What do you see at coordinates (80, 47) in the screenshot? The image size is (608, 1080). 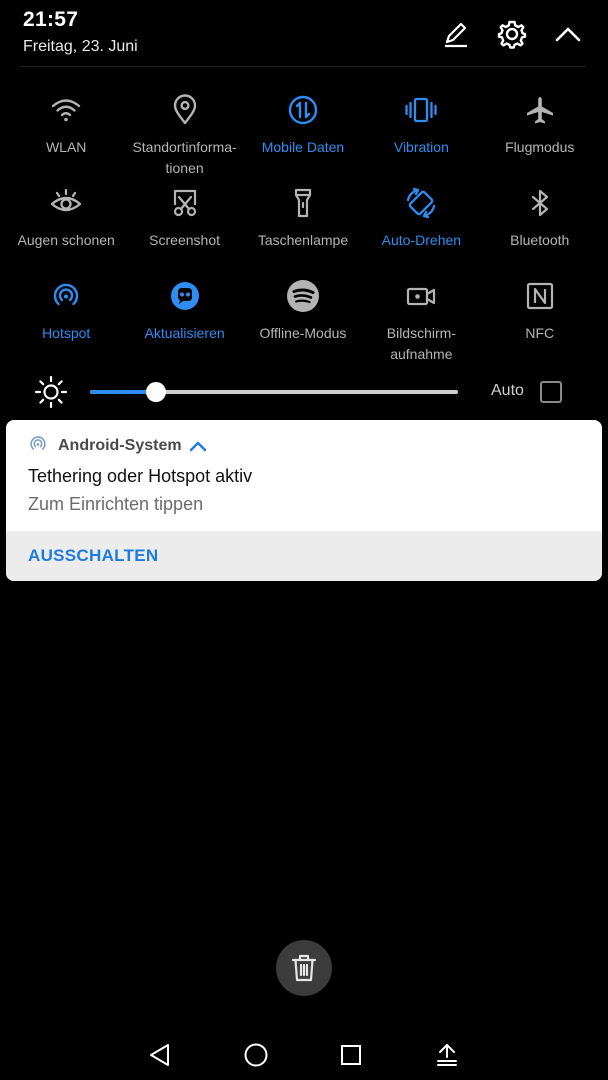 I see `date-label: Freitag, 23. Juni` at bounding box center [80, 47].